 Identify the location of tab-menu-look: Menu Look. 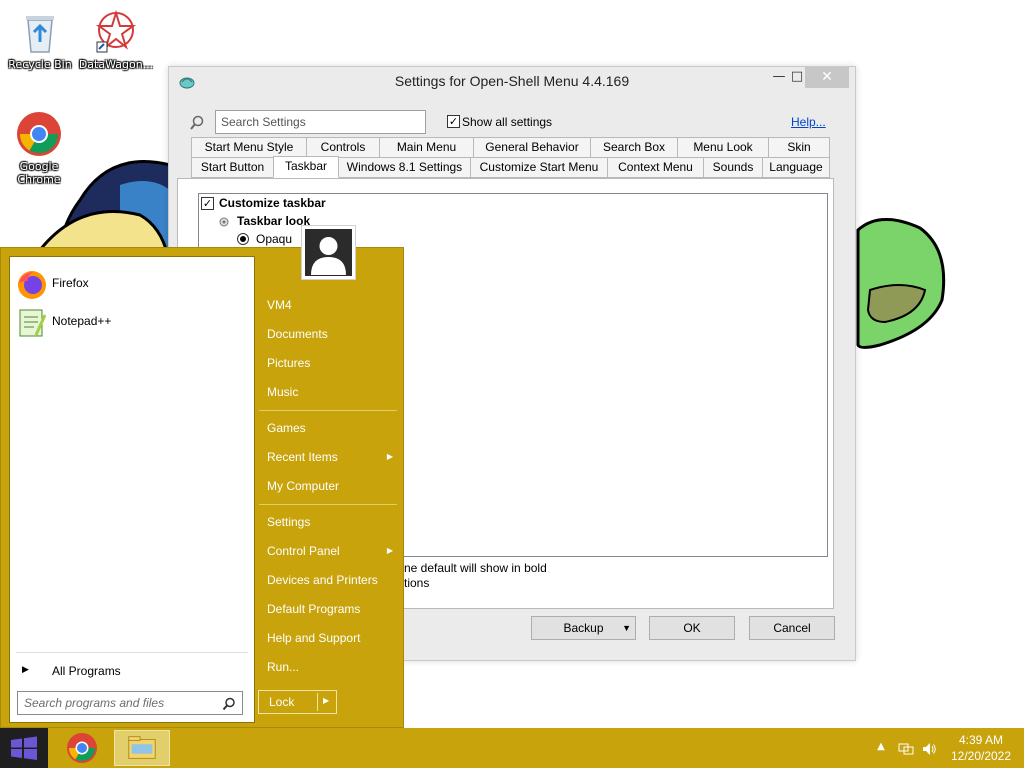
(723, 147).